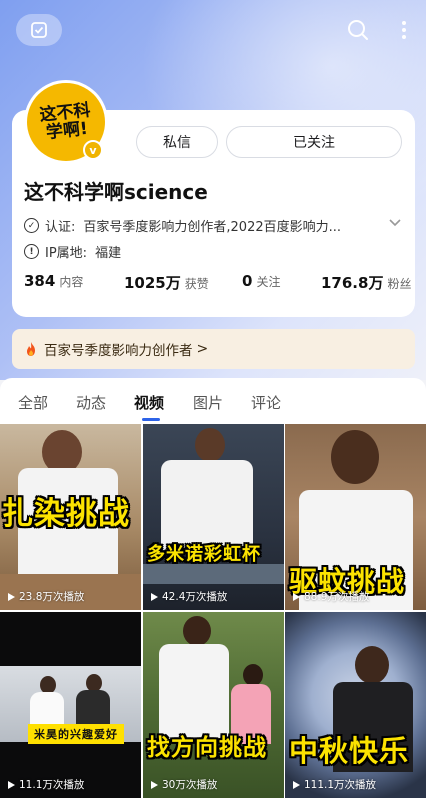 The image size is (426, 802). Describe the element at coordinates (52, 597) in the screenshot. I see `play-count-text: 23.8万次播放` at that location.